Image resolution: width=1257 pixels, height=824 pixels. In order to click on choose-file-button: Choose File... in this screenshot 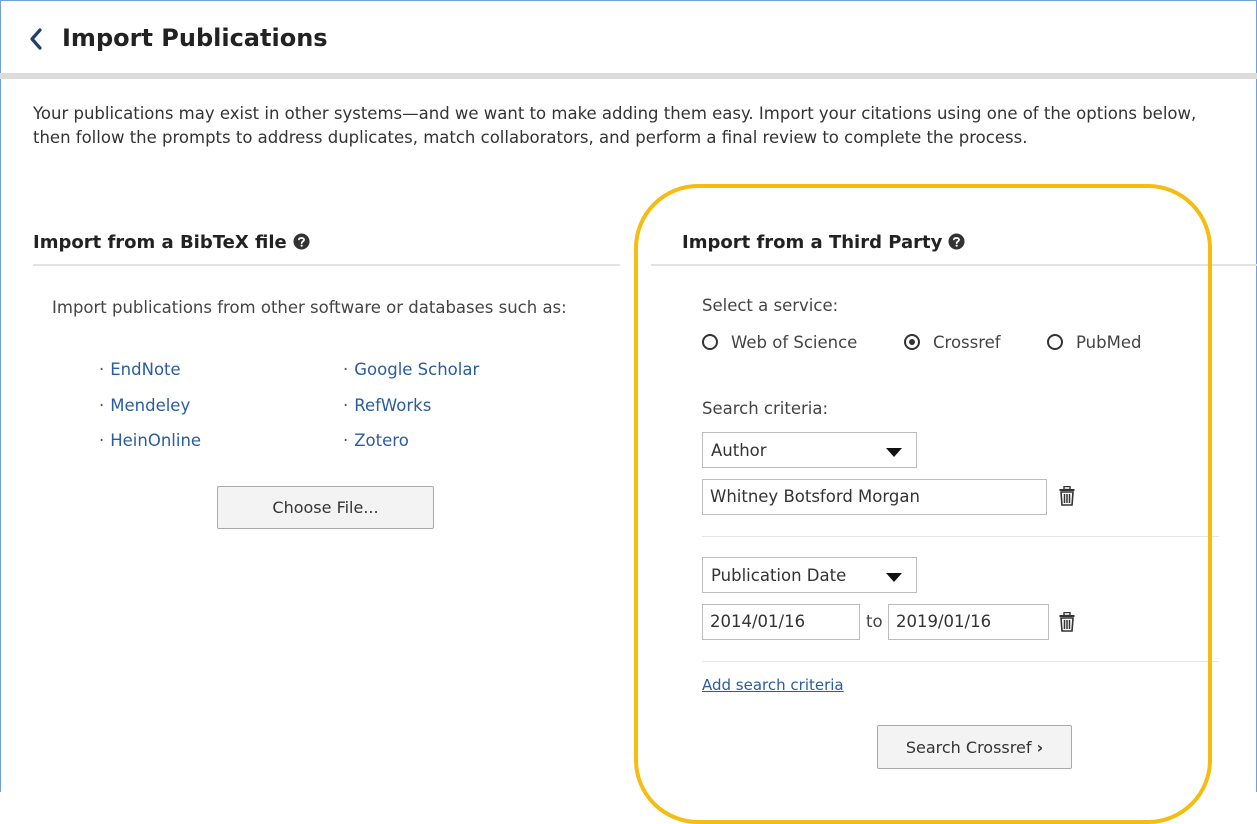, I will do `click(325, 507)`.